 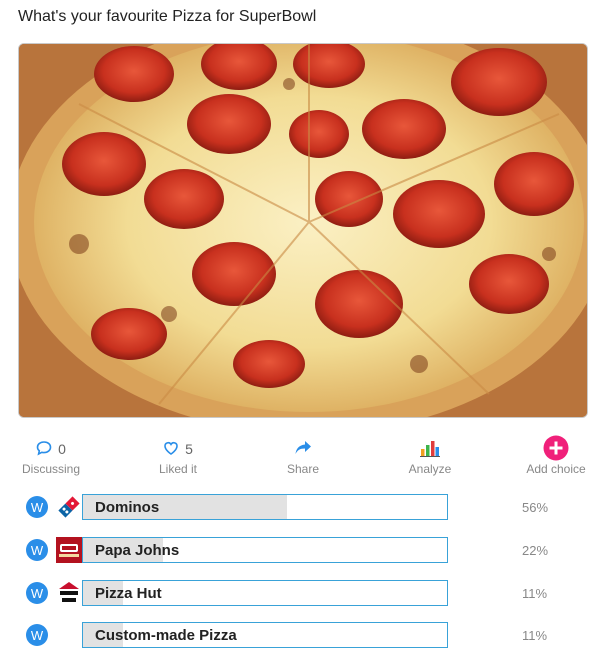 What do you see at coordinates (265, 507) in the screenshot?
I see `choice-bar: Dominos` at bounding box center [265, 507].